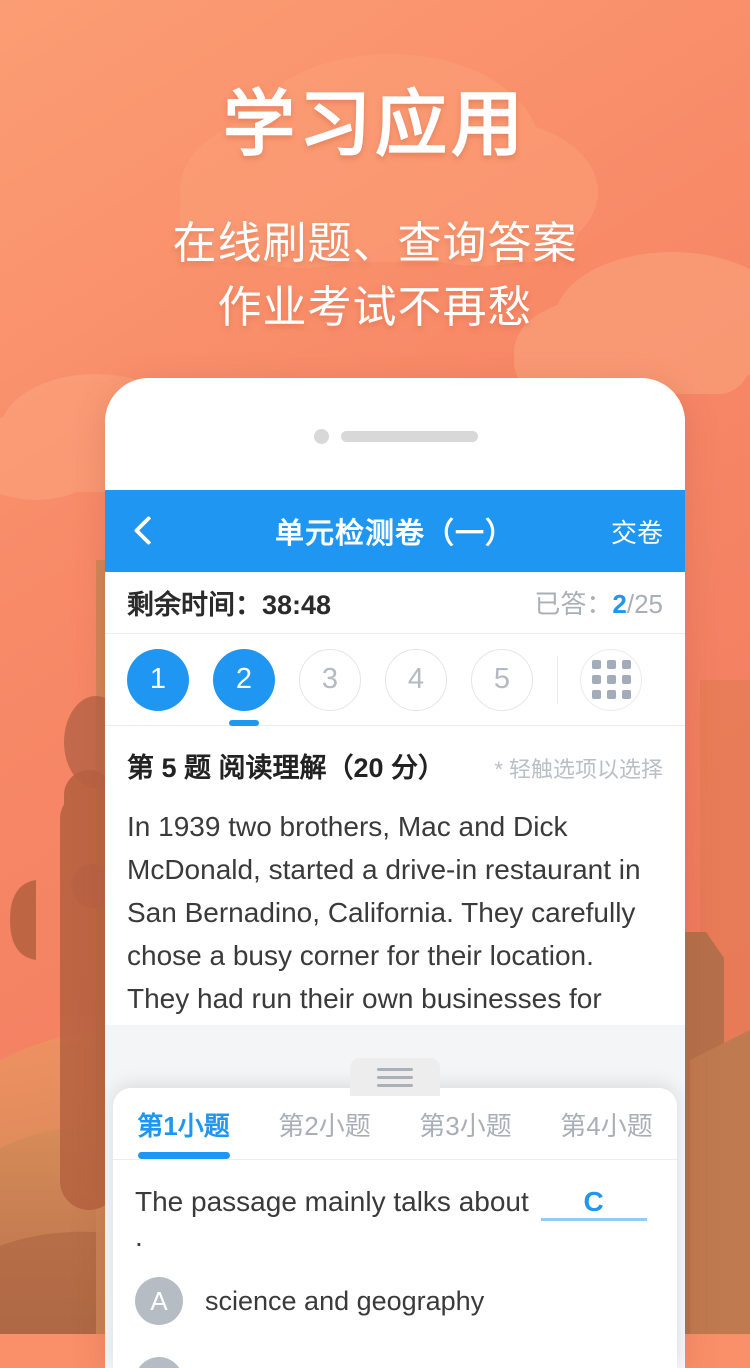 The image size is (750, 1368). What do you see at coordinates (395, 1354) in the screenshot?
I see `option-b: B mathematics and history` at bounding box center [395, 1354].